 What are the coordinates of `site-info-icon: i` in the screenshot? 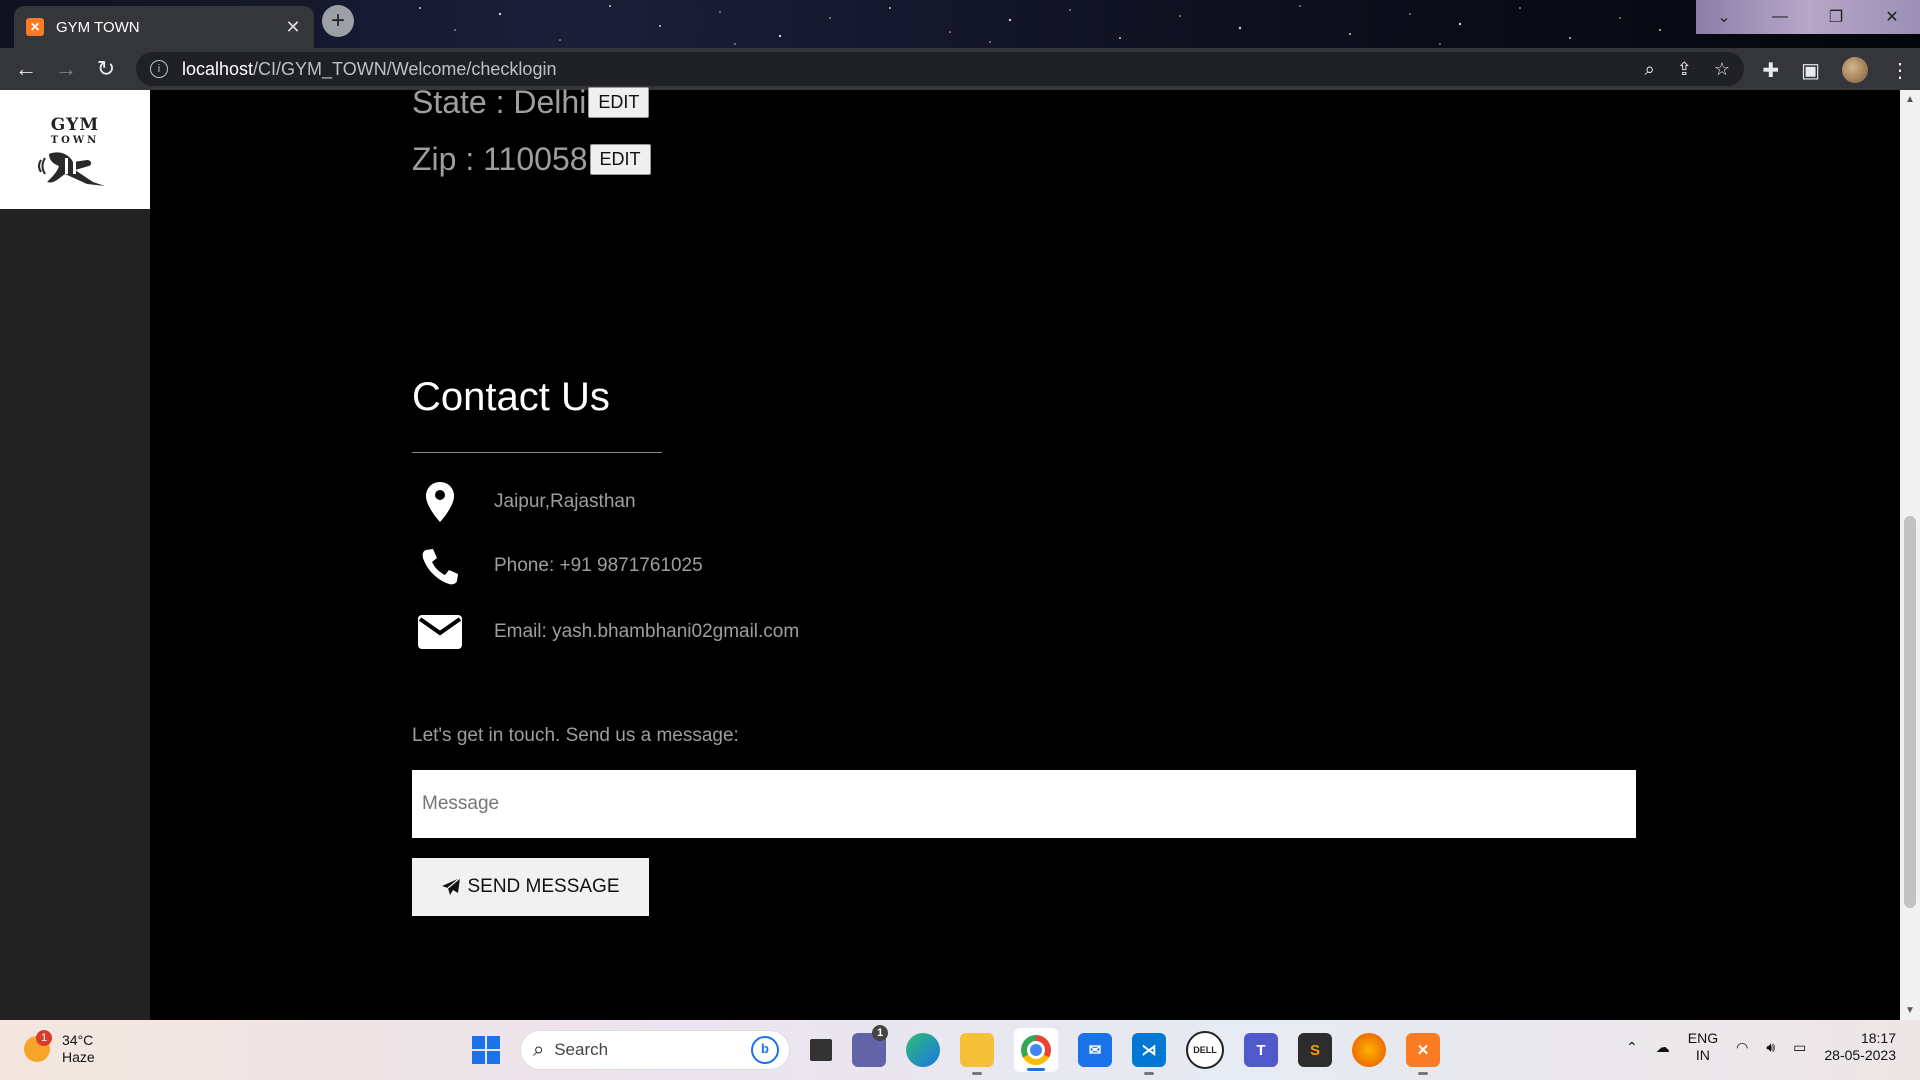 It's located at (159, 69).